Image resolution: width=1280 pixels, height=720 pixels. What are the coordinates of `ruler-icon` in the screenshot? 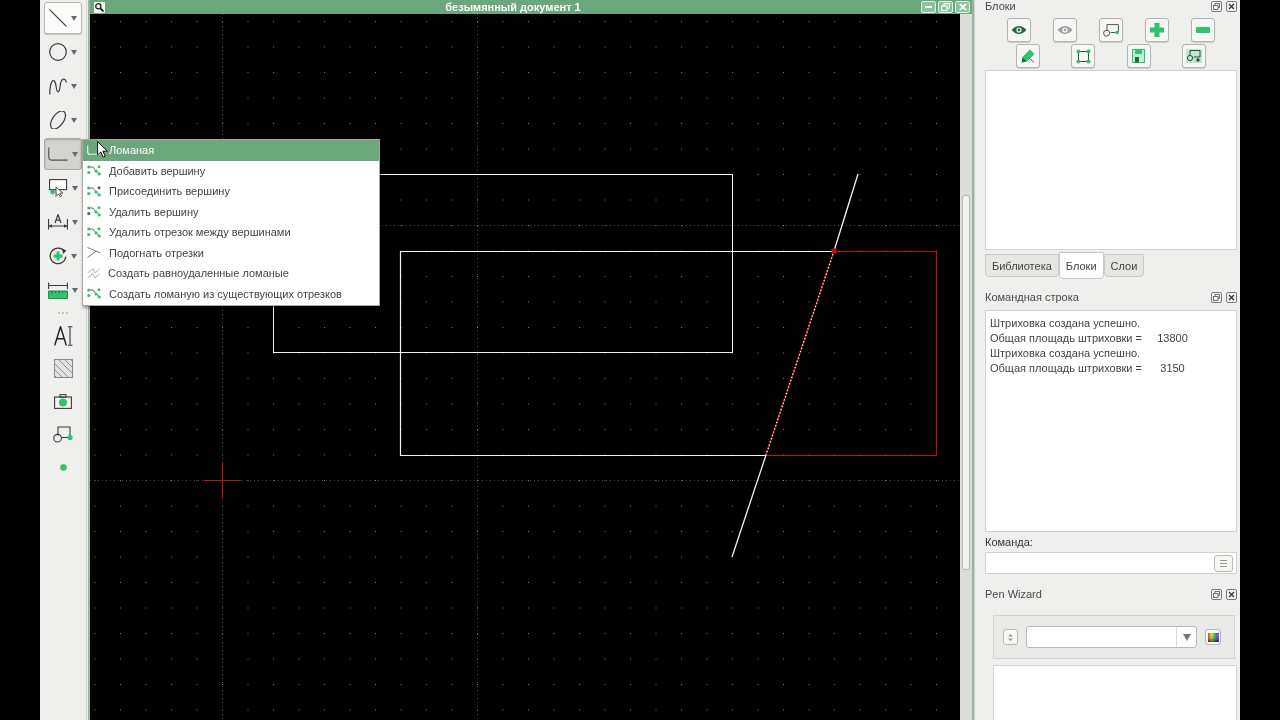 It's located at (58, 290).